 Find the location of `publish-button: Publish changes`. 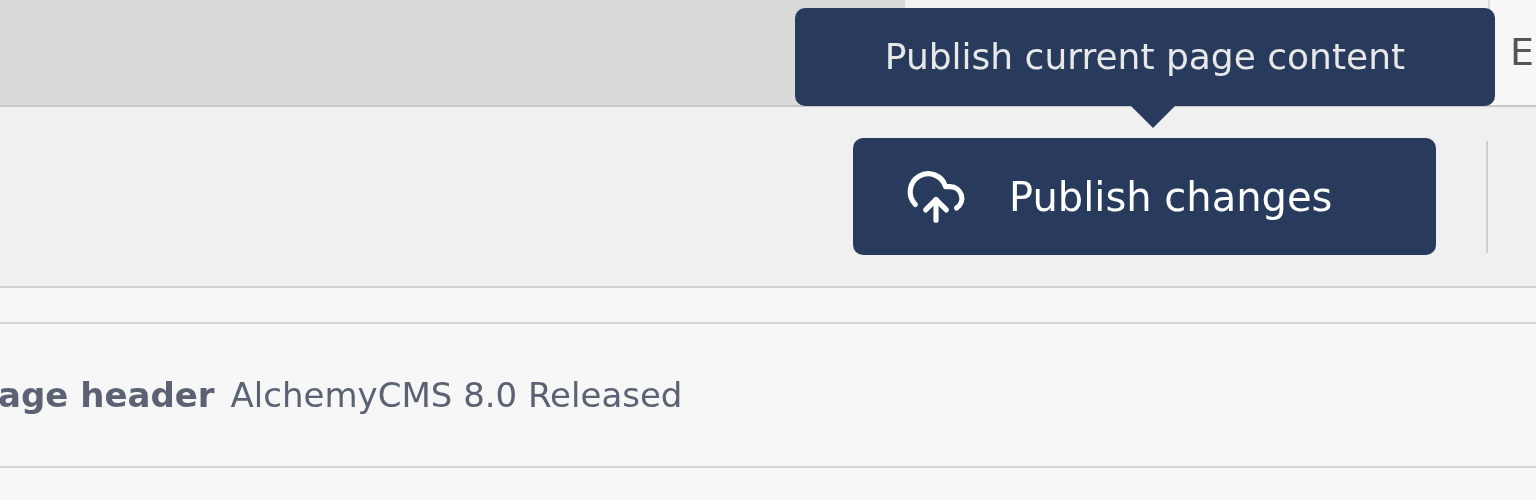

publish-button: Publish changes is located at coordinates (1144, 196).